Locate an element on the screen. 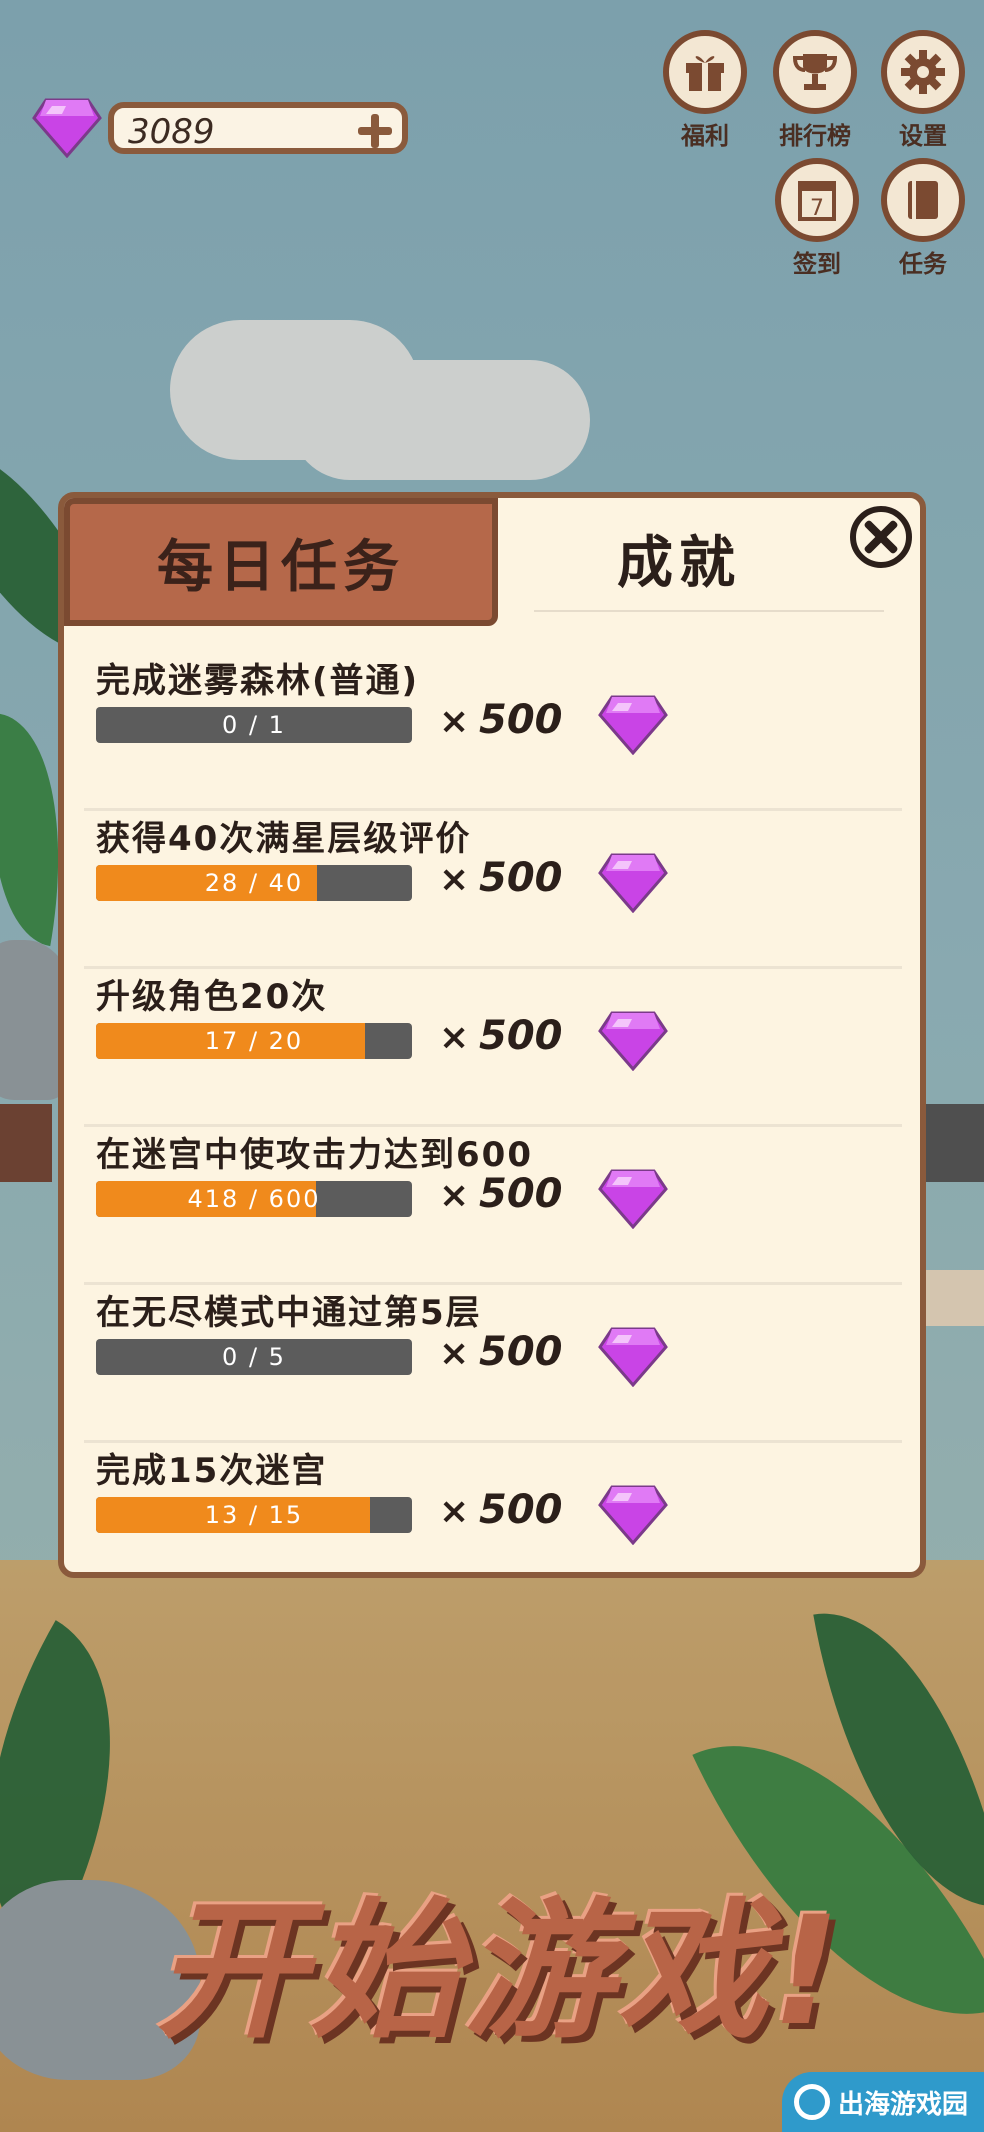  settings-button: 设置 is located at coordinates (923, 90).